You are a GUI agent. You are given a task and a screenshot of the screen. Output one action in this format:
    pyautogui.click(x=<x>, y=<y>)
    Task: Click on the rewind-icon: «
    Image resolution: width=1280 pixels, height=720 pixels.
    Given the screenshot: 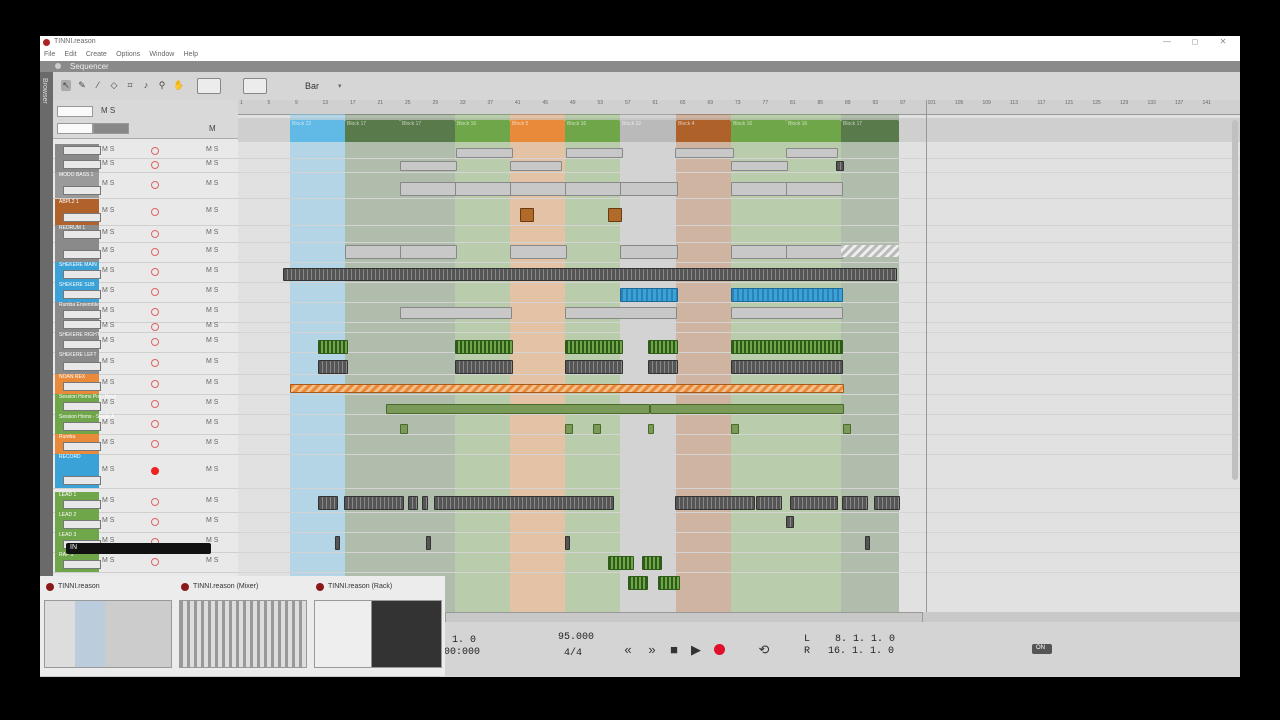 What is the action you would take?
    pyautogui.click(x=628, y=650)
    